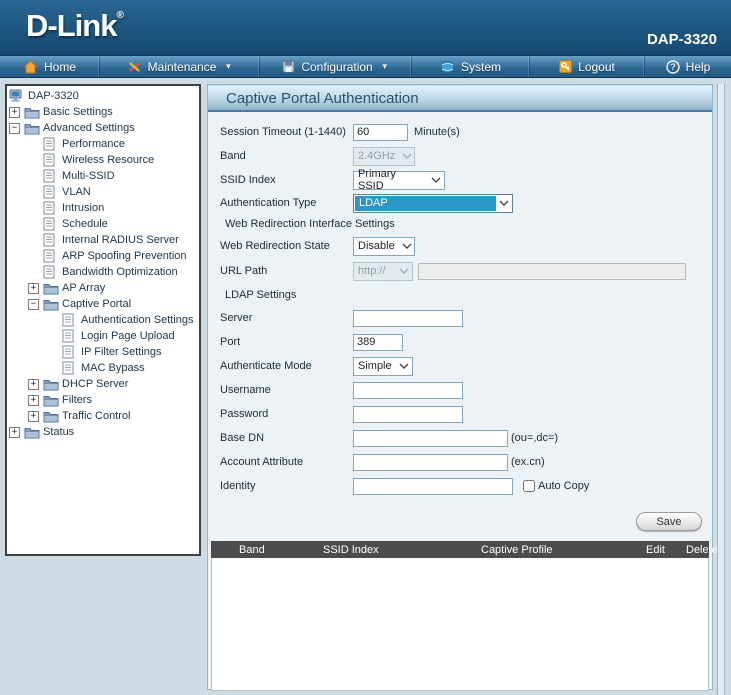 Image resolution: width=731 pixels, height=695 pixels. What do you see at coordinates (104, 368) in the screenshot?
I see `tree-item-mac-bypass: MAC Bypass` at bounding box center [104, 368].